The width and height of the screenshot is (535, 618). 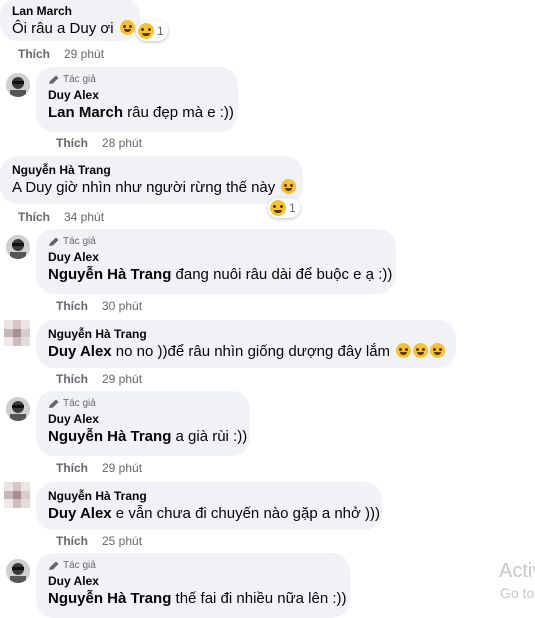 I want to click on timestamp: 30 phút, so click(x=122, y=306).